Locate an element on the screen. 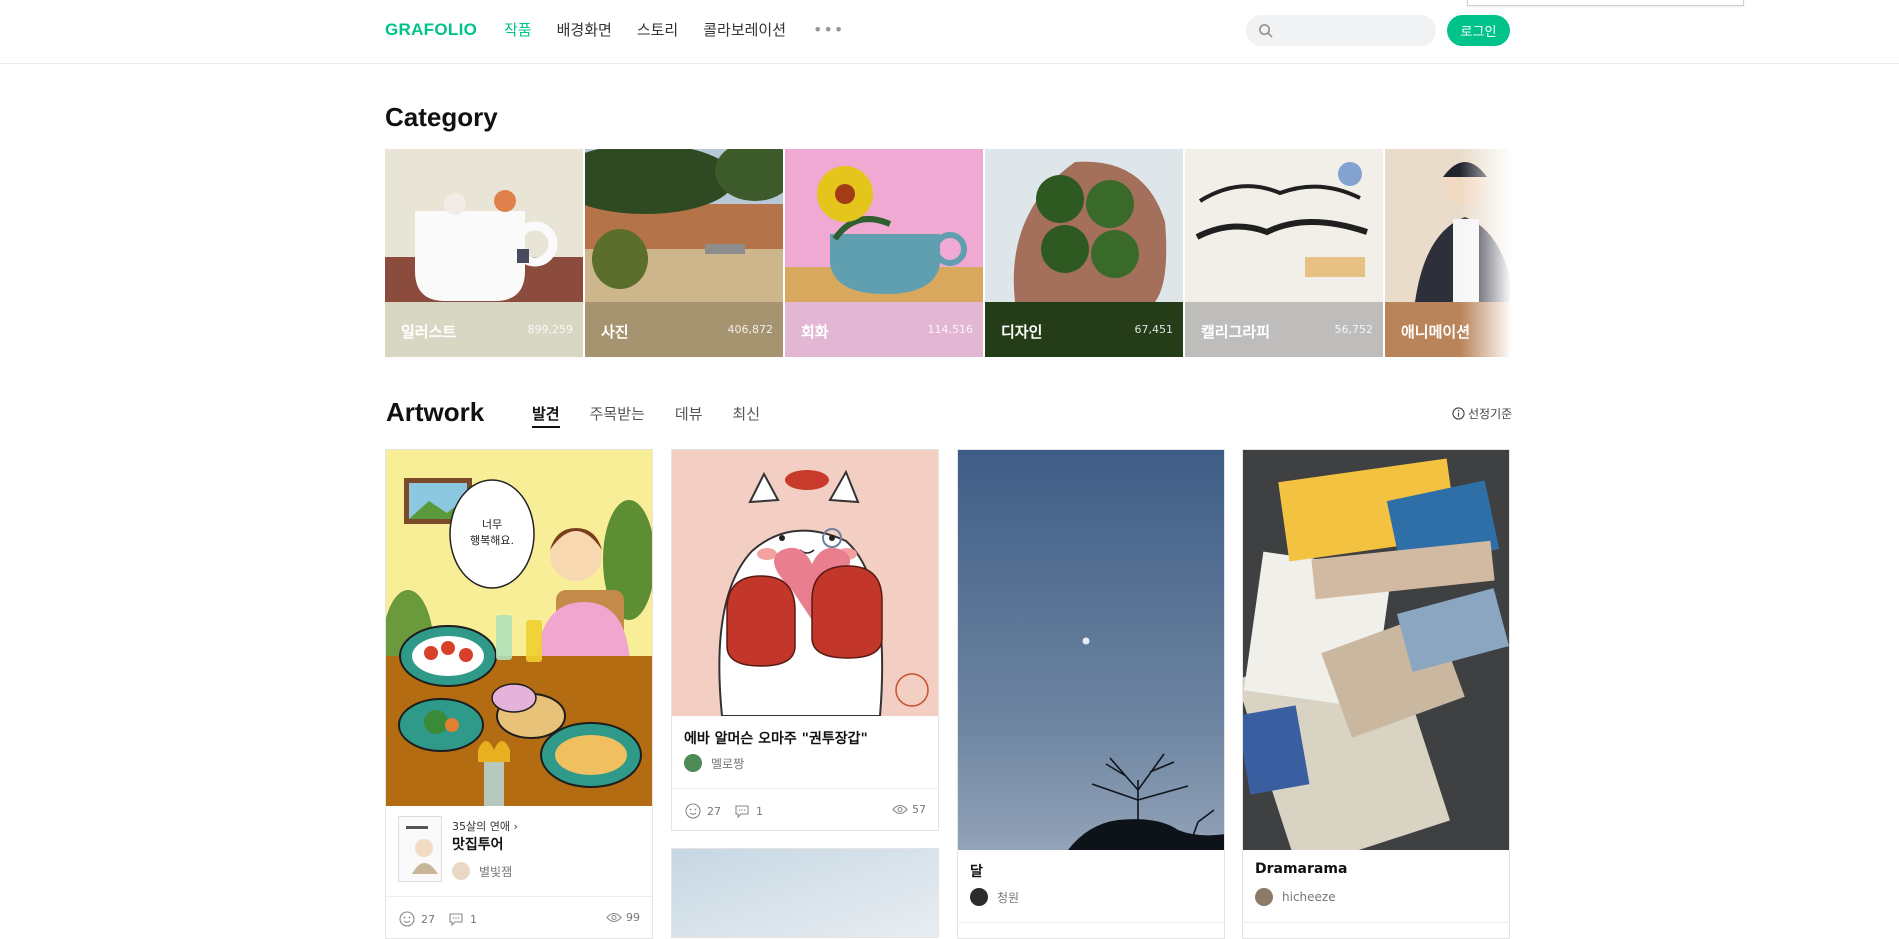 Image resolution: width=1899 pixels, height=939 pixels. main-nav: 작품 배경화면 스토리 콜라보레이션 ••• is located at coordinates (674, 29).